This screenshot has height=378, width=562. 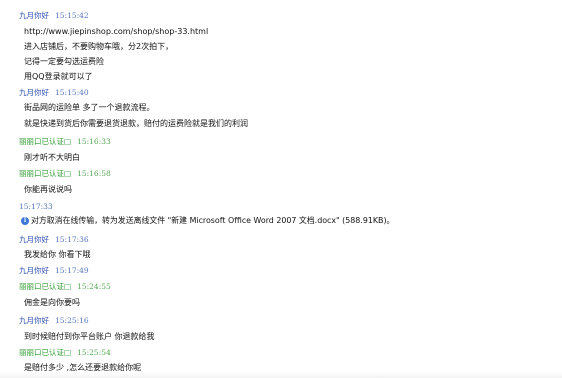 I want to click on message-text: 就是快递到货后你需要退货退款，赔付的运费险就是我们的利润, so click(x=136, y=123).